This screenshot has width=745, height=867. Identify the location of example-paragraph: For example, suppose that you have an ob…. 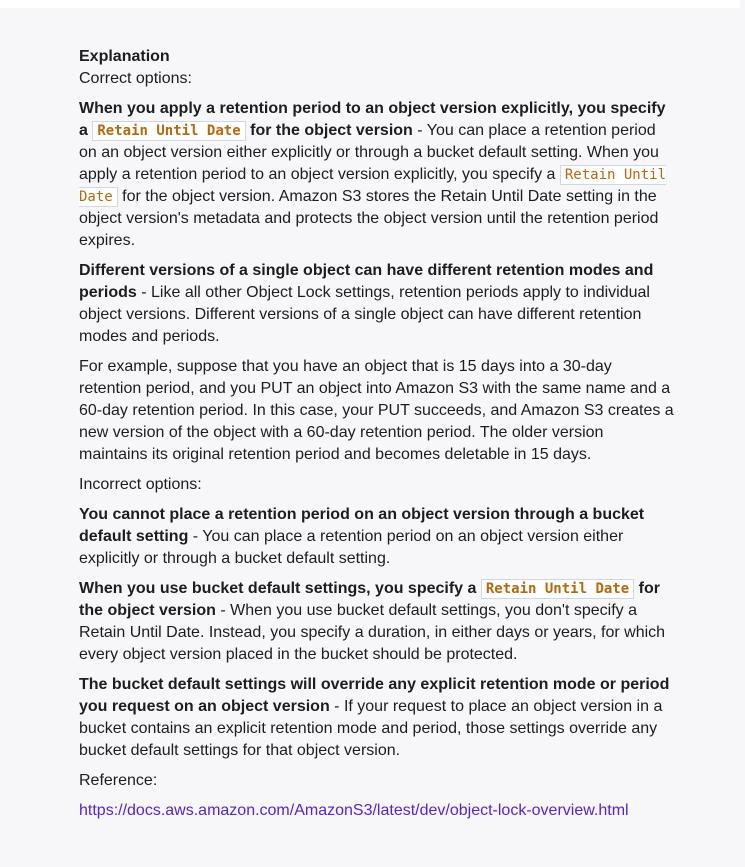
(376, 410).